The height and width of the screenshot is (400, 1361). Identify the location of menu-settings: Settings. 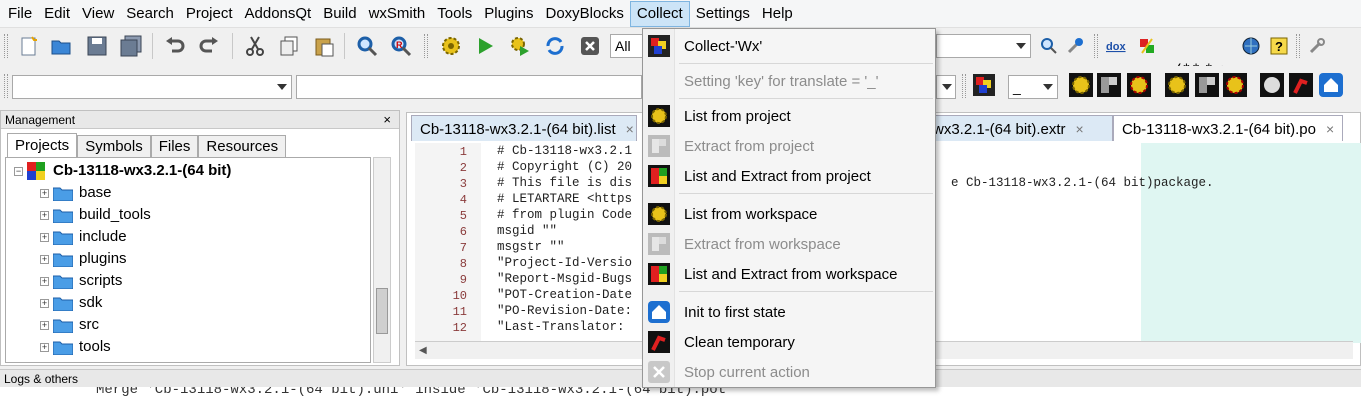
(723, 14).